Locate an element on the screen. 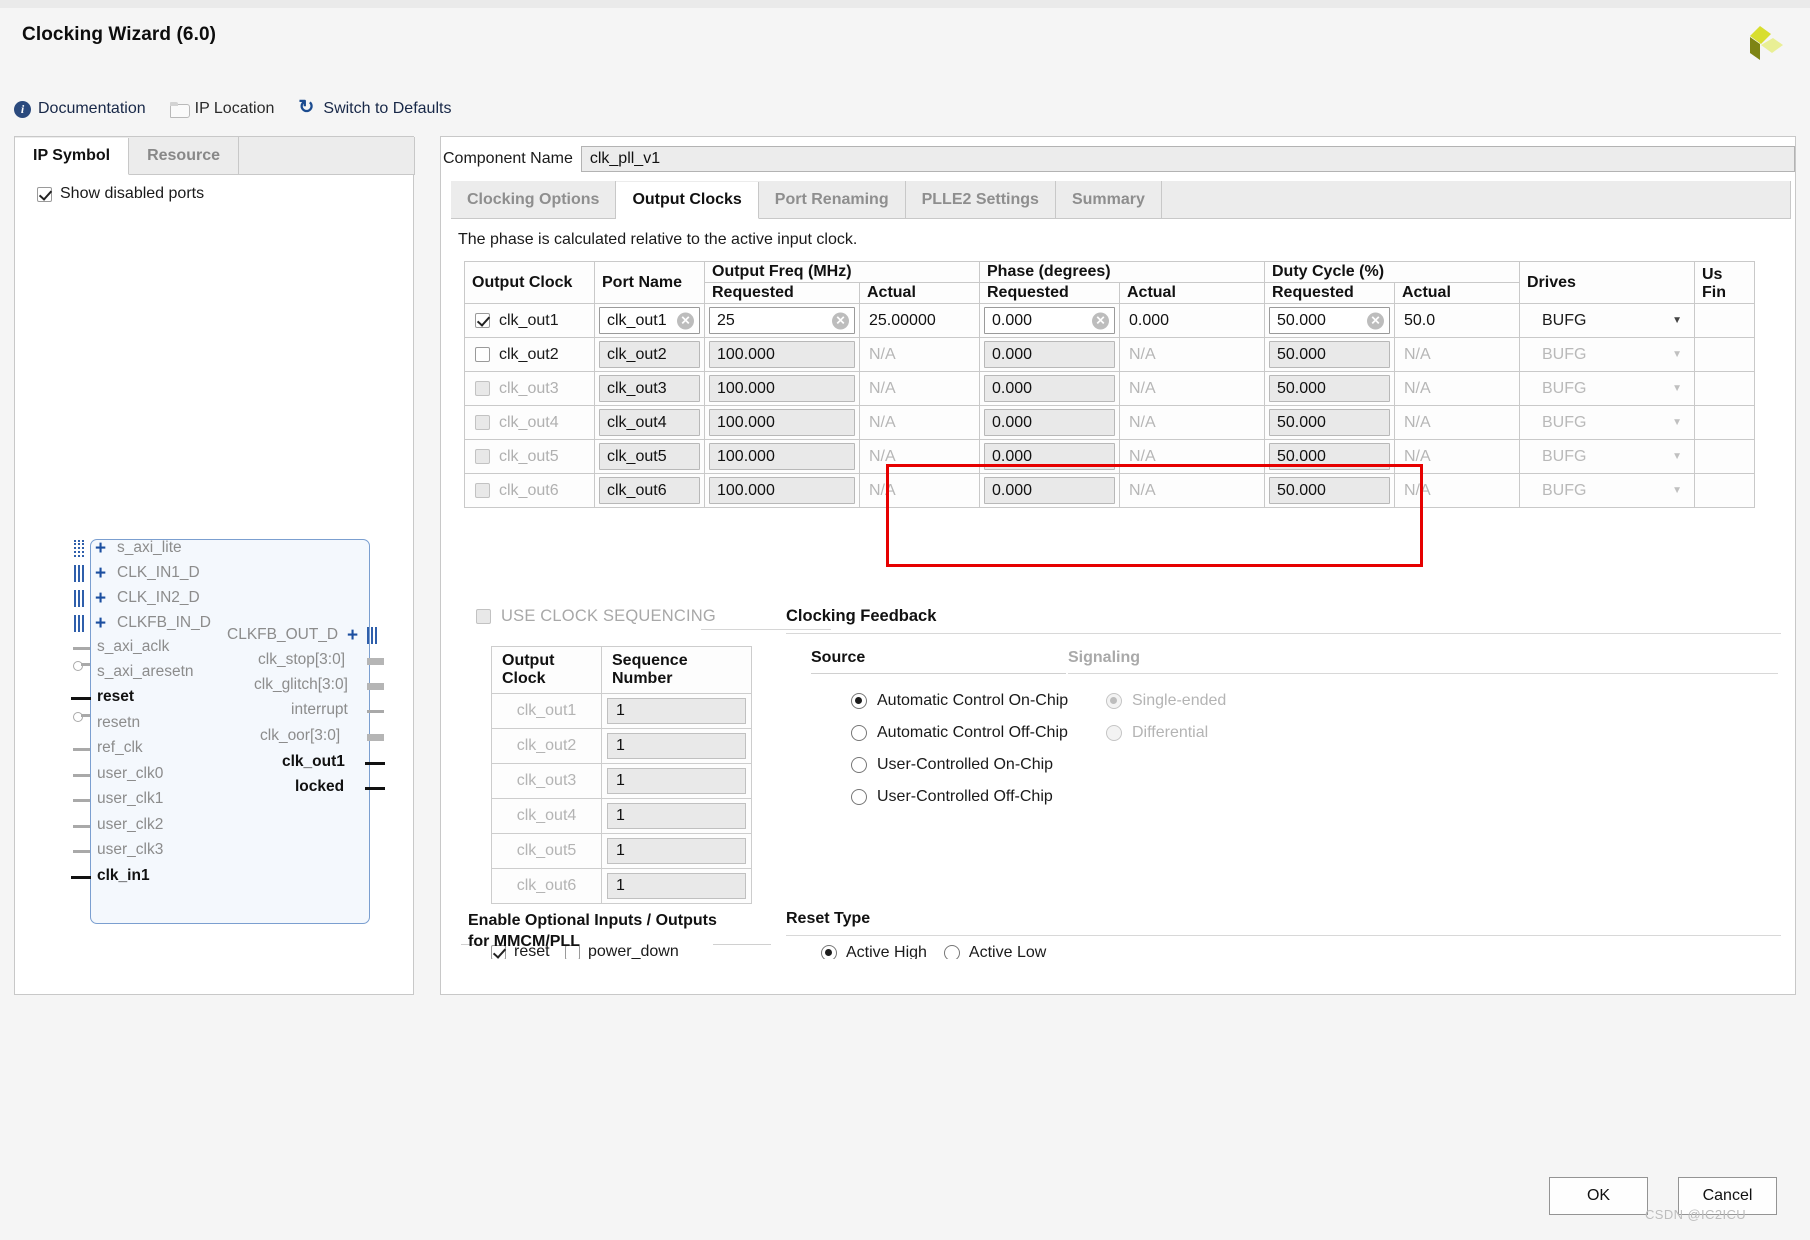 Image resolution: width=1810 pixels, height=1240 pixels. radio-single-ended: Single-ended is located at coordinates (1166, 701).